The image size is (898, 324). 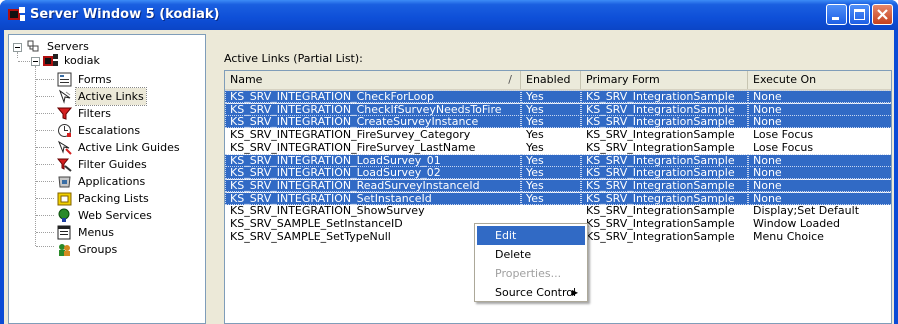 What do you see at coordinates (373, 96) in the screenshot?
I see `cell-name: KS_SRV_INTEGRATION_CheckForLoop` at bounding box center [373, 96].